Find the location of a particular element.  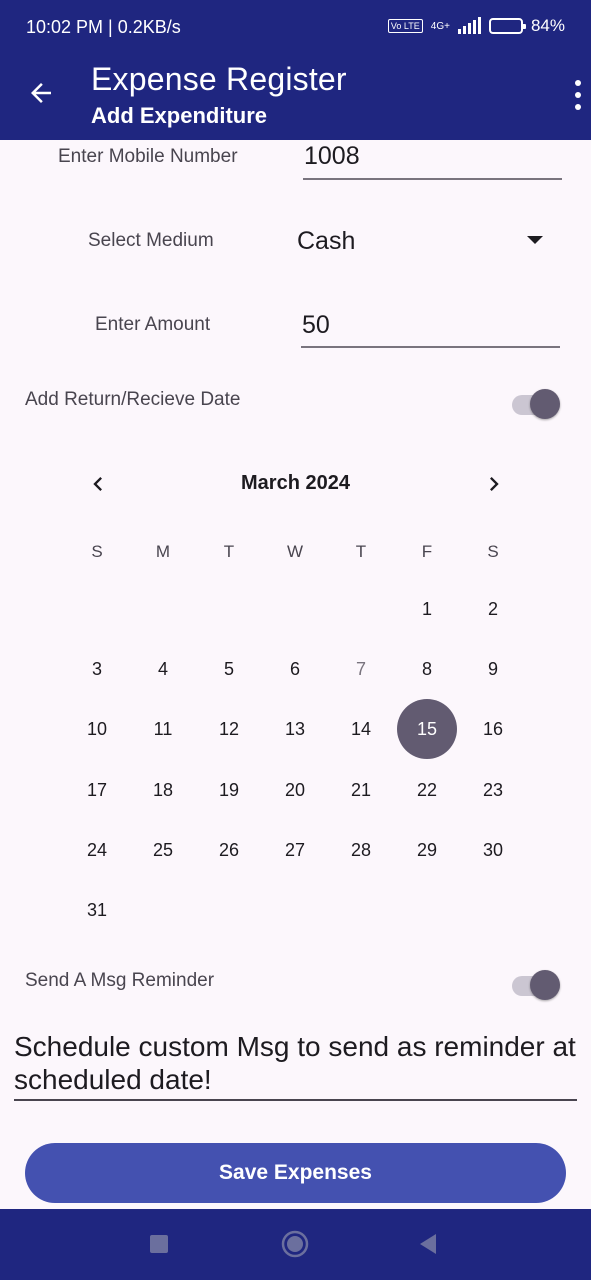

square-icon is located at coordinates (159, 1244).